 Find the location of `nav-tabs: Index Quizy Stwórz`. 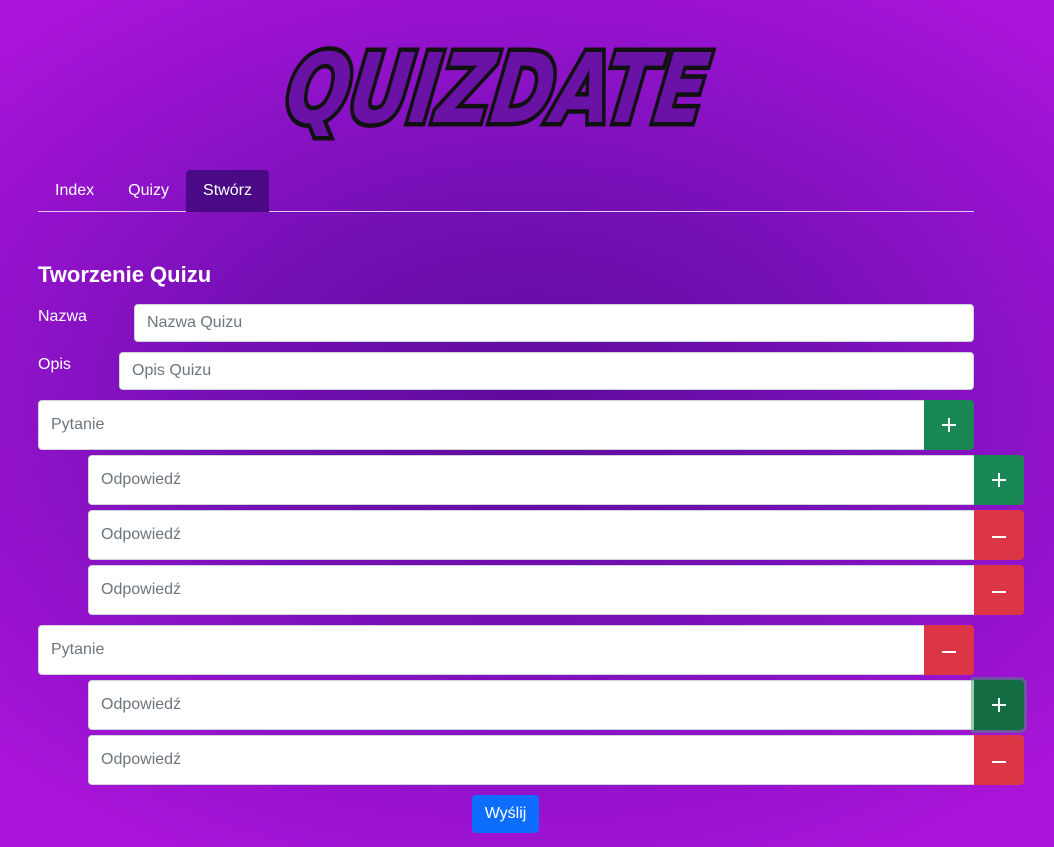

nav-tabs: Index Quizy Stwórz is located at coordinates (506, 191).